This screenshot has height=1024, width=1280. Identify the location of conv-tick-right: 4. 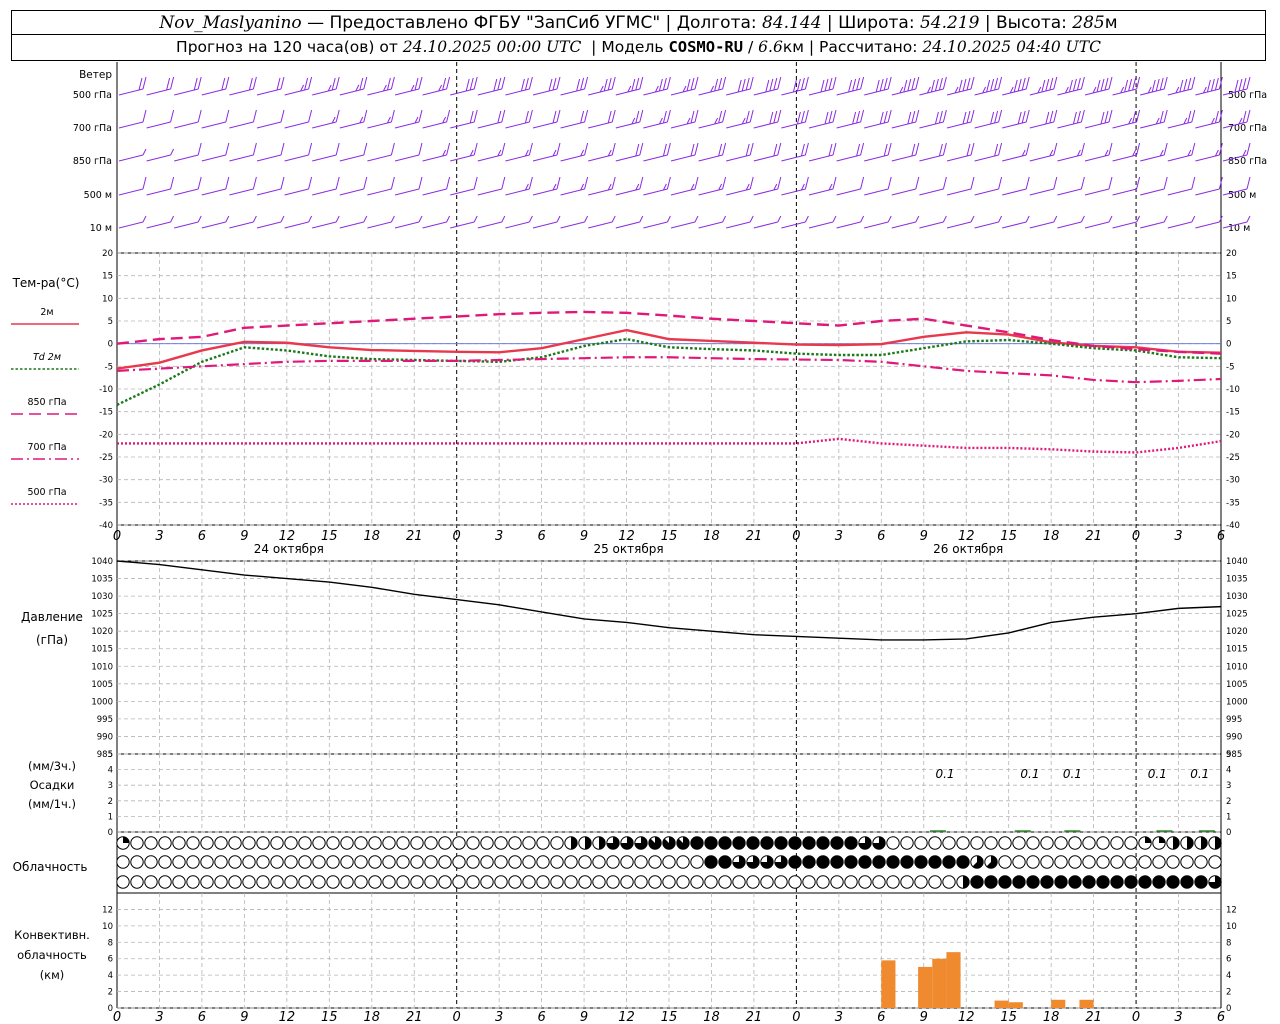
(1228, 976).